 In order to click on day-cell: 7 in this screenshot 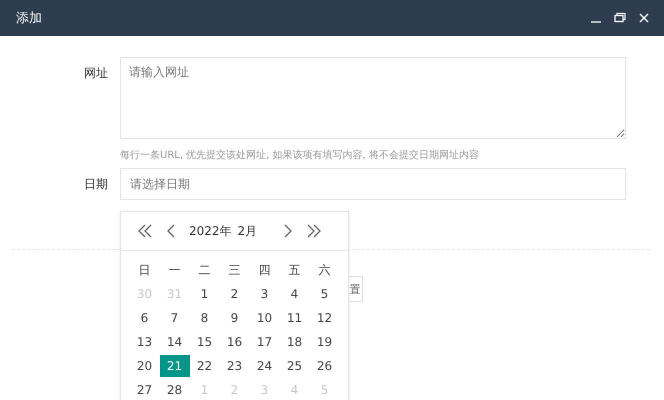, I will do `click(175, 318)`.